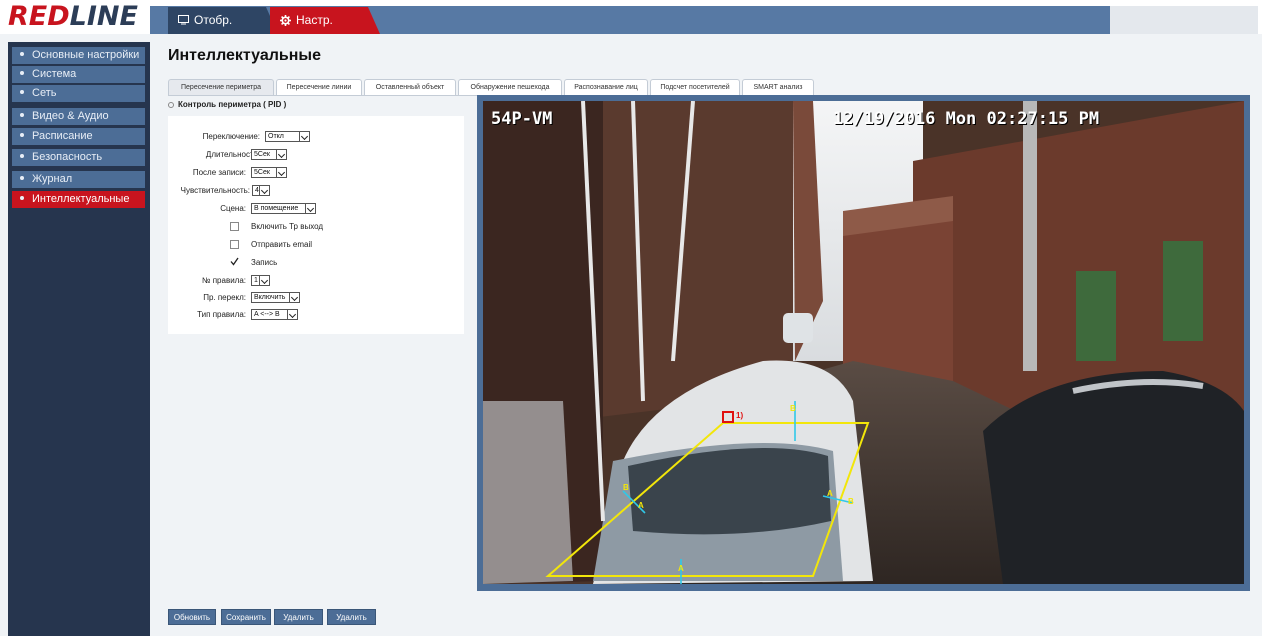 The height and width of the screenshot is (636, 1262). I want to click on tab-display-label: Отобр., so click(213, 20).